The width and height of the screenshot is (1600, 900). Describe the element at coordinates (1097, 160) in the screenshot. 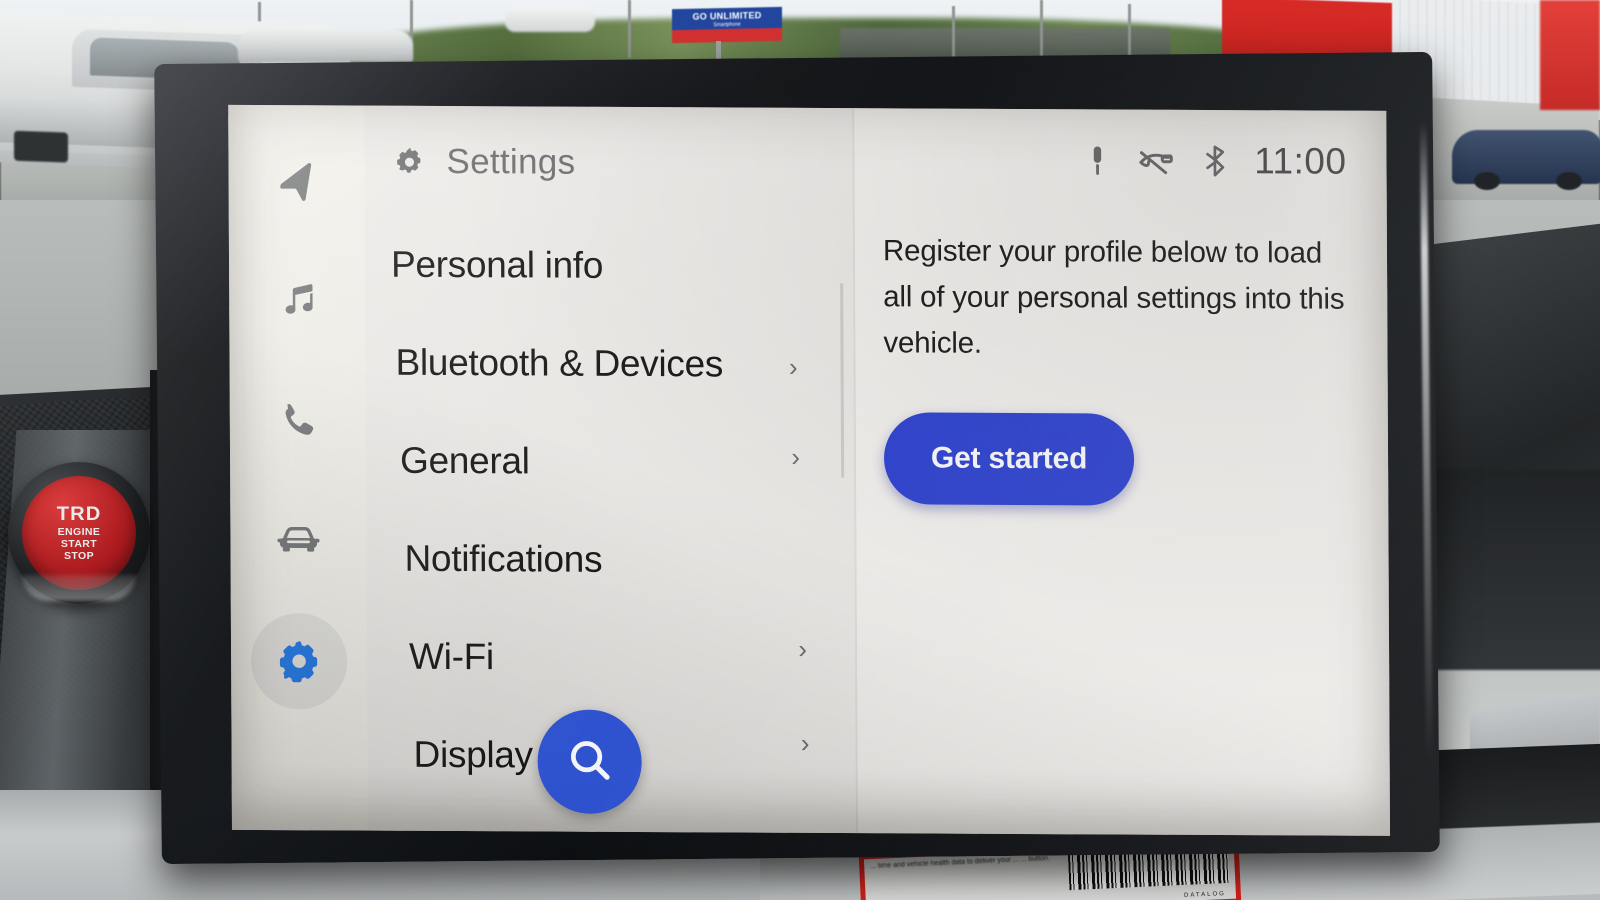

I see `microphone-muted-icon` at that location.